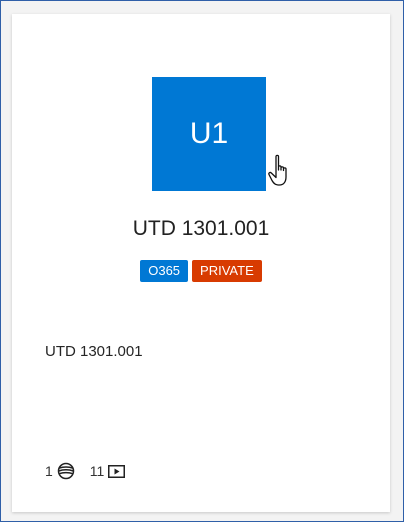  I want to click on channels-count: 1, so click(49, 471).